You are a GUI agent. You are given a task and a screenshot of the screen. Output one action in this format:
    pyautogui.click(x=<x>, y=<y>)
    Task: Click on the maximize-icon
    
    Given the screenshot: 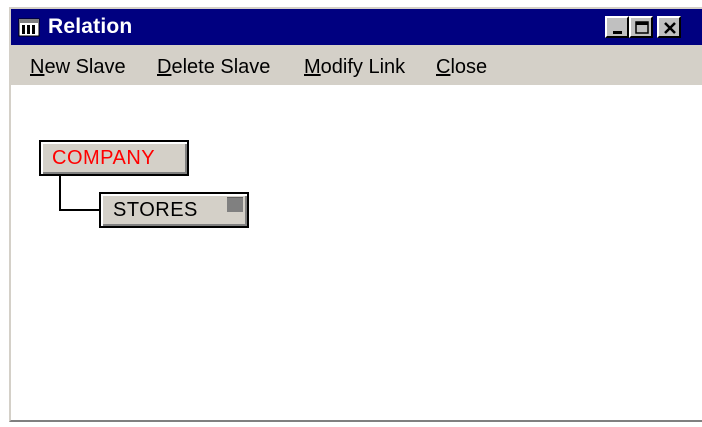 What is the action you would take?
    pyautogui.click(x=642, y=27)
    